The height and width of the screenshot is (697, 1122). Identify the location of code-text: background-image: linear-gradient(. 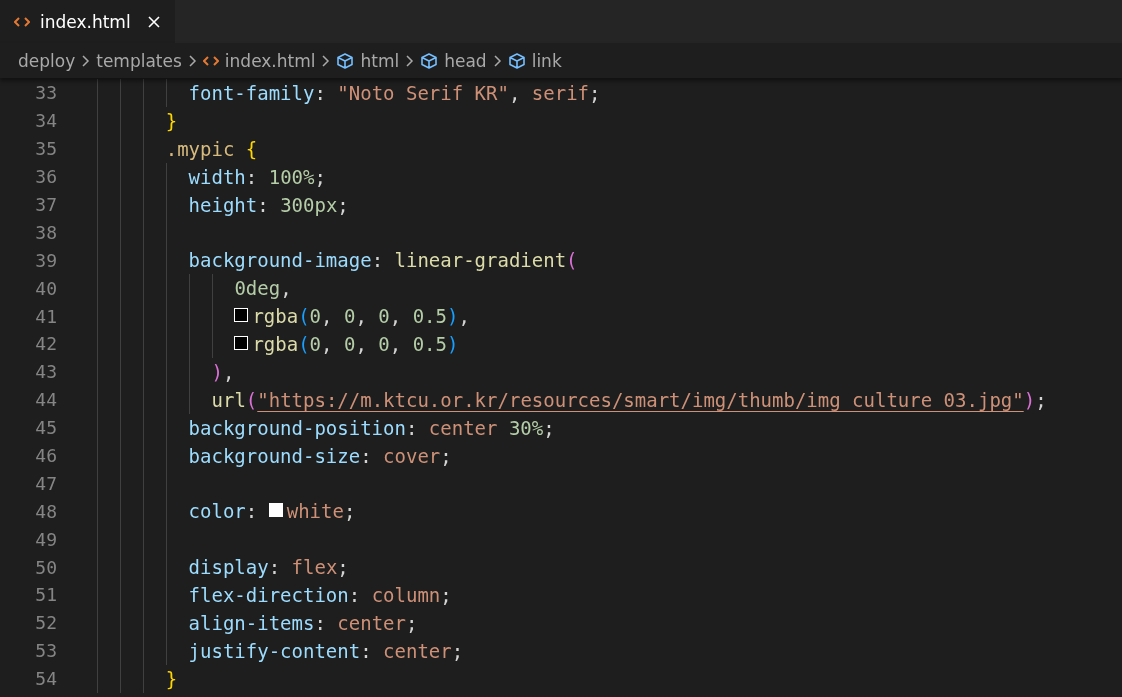
(383, 260).